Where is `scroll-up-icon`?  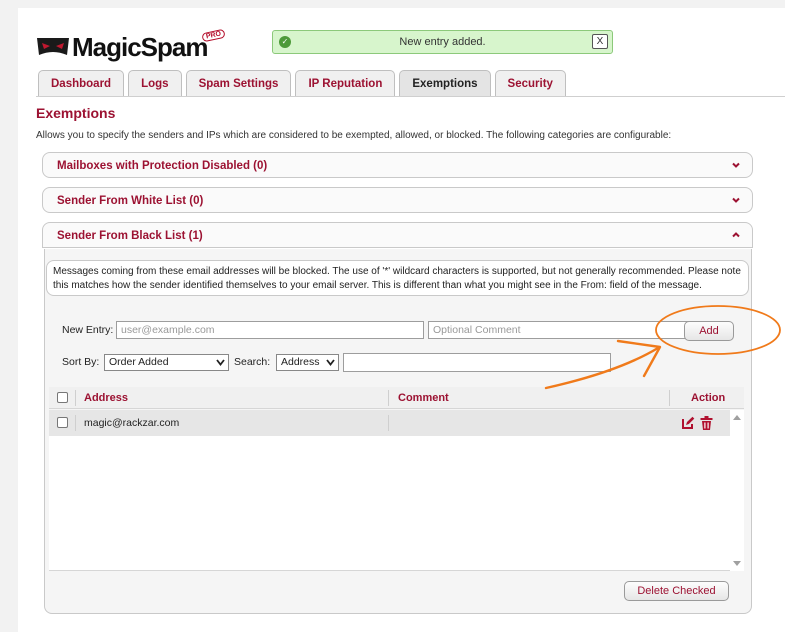
scroll-up-icon is located at coordinates (737, 417).